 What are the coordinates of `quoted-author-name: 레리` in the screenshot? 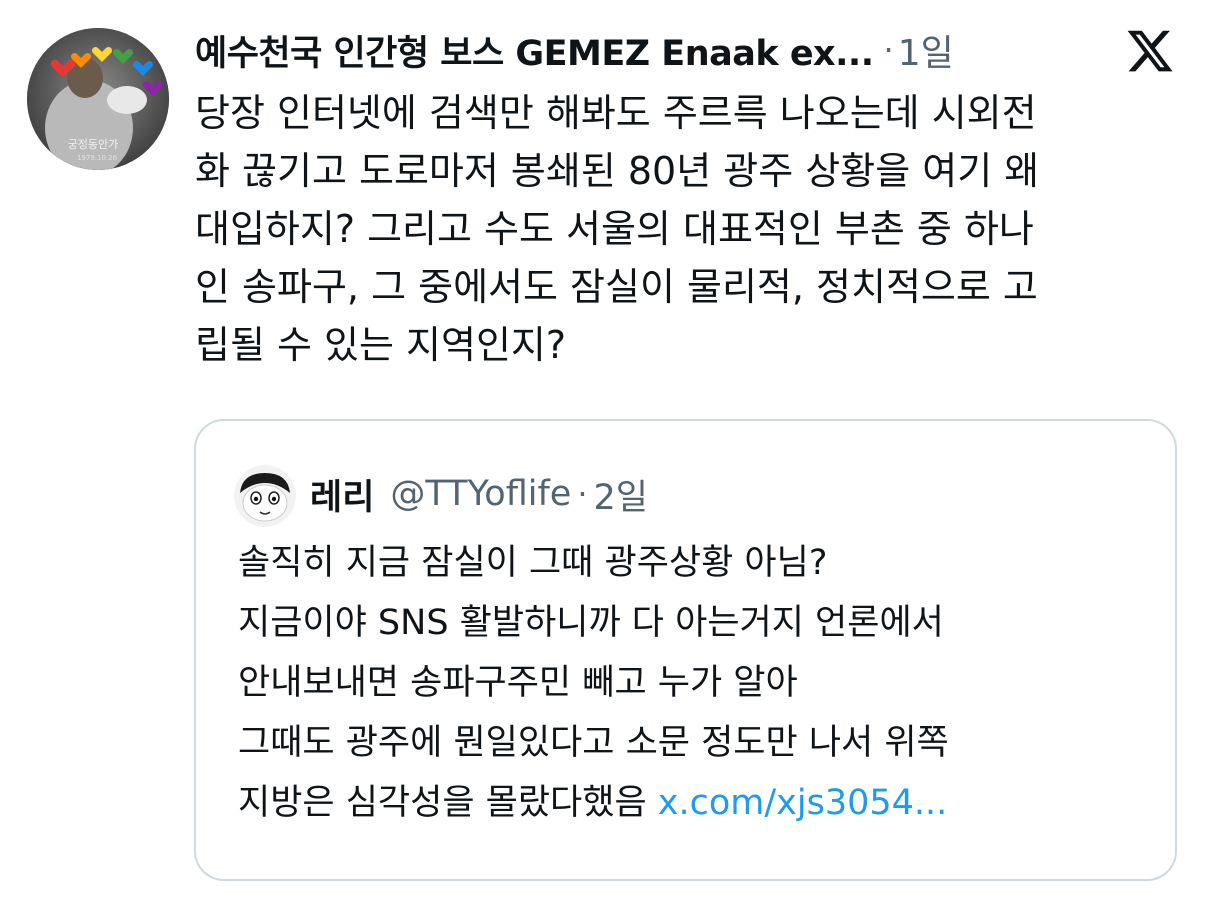 It's located at (342, 494).